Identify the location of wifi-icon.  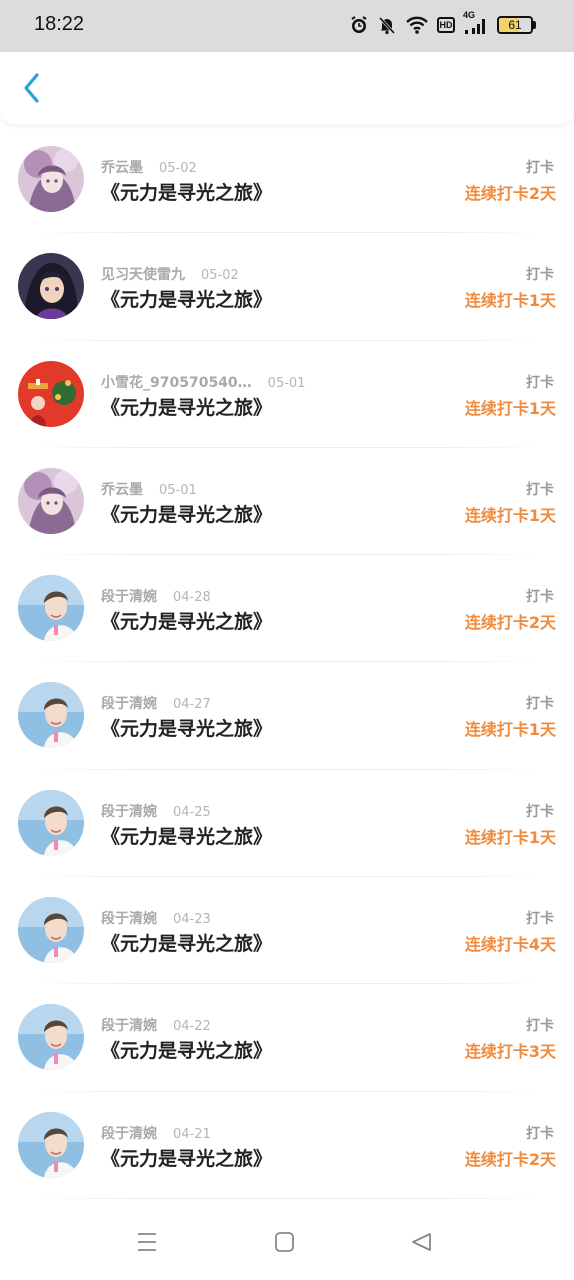
(417, 25).